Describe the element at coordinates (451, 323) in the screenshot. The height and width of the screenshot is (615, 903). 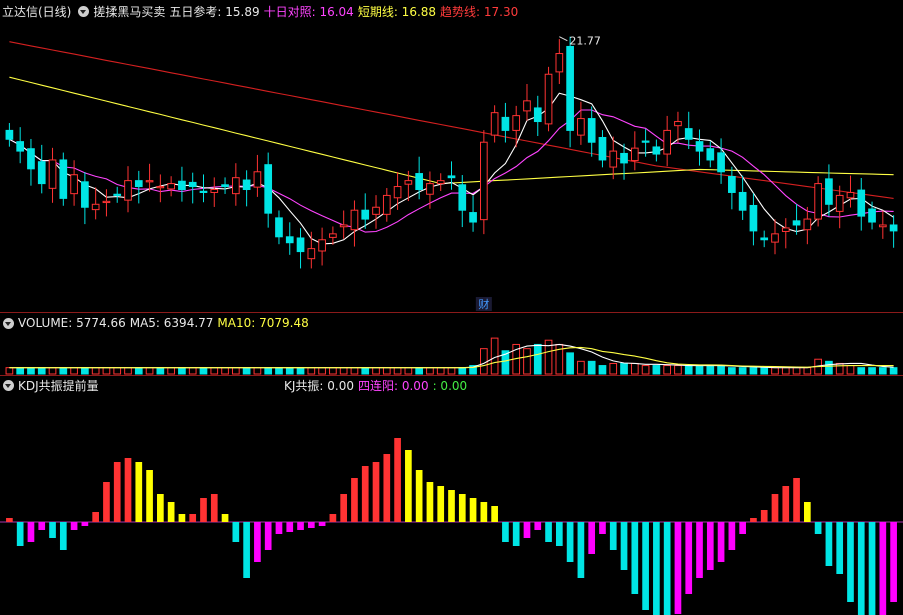
I see `volume-panel-header: VOLUME: 5774.66 MA5: 6394.77 MA10: 7079.48` at that location.